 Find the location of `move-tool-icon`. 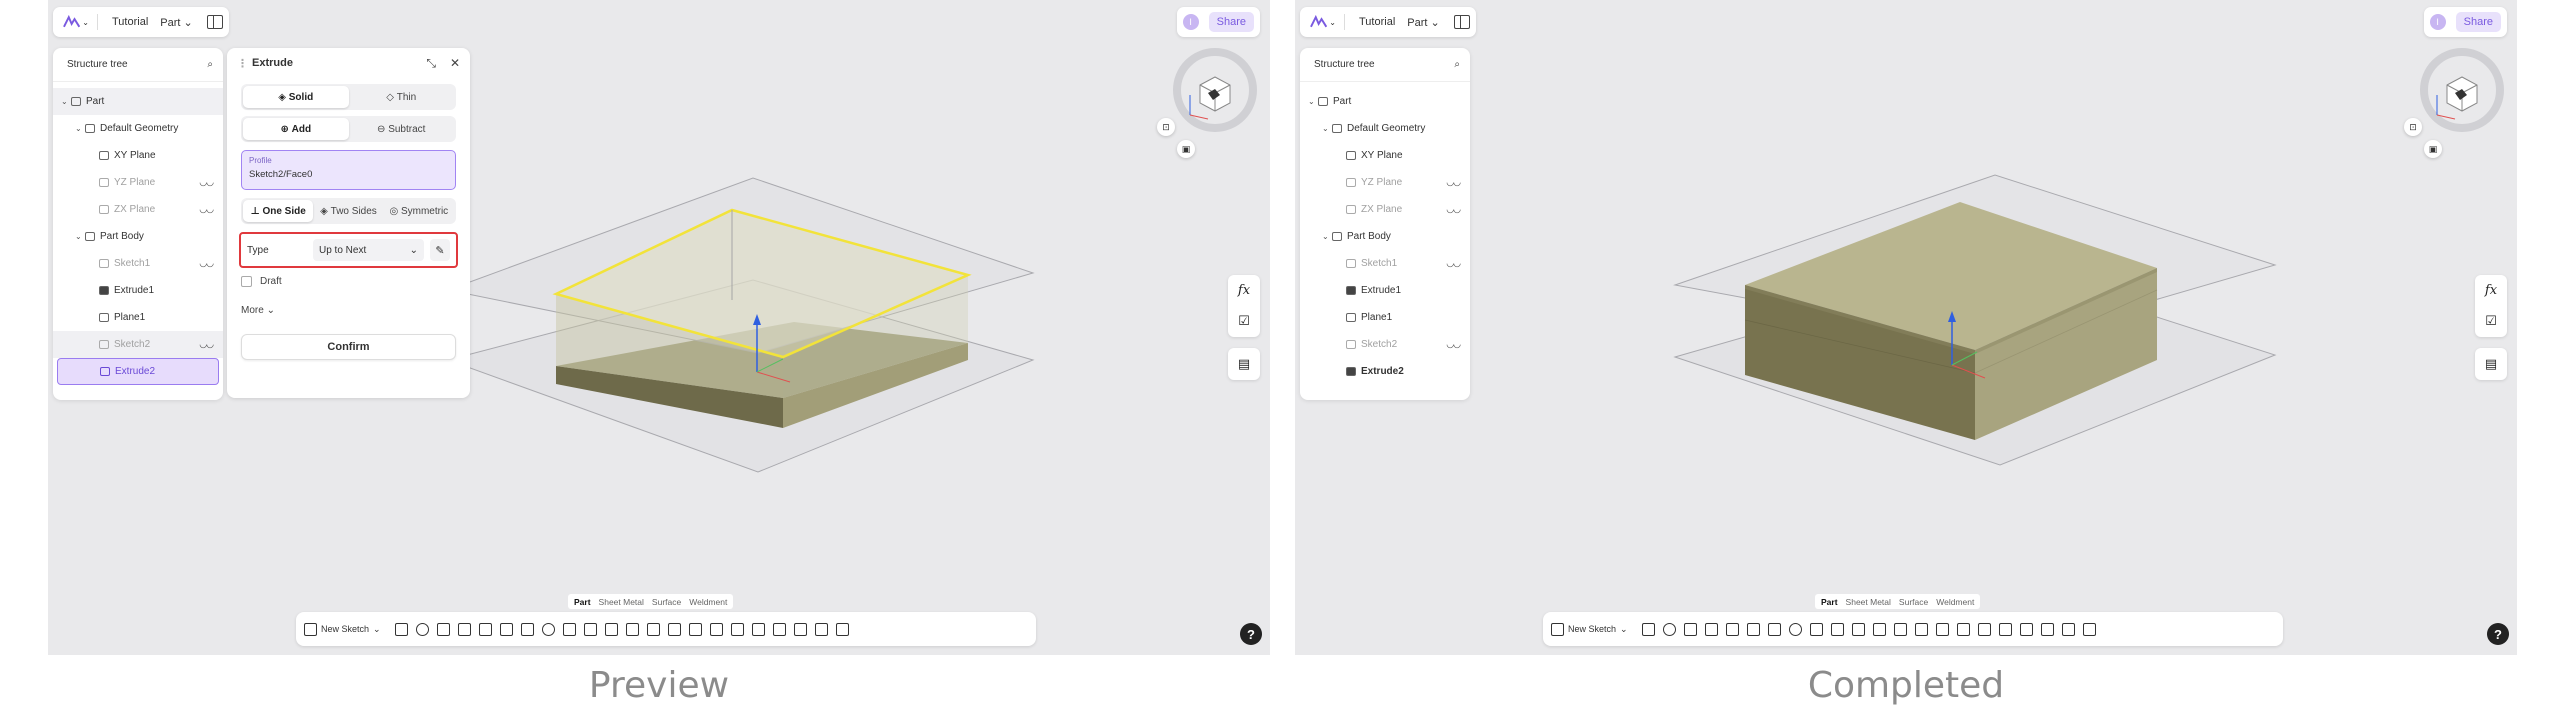

move-tool-icon is located at coordinates (674, 629).